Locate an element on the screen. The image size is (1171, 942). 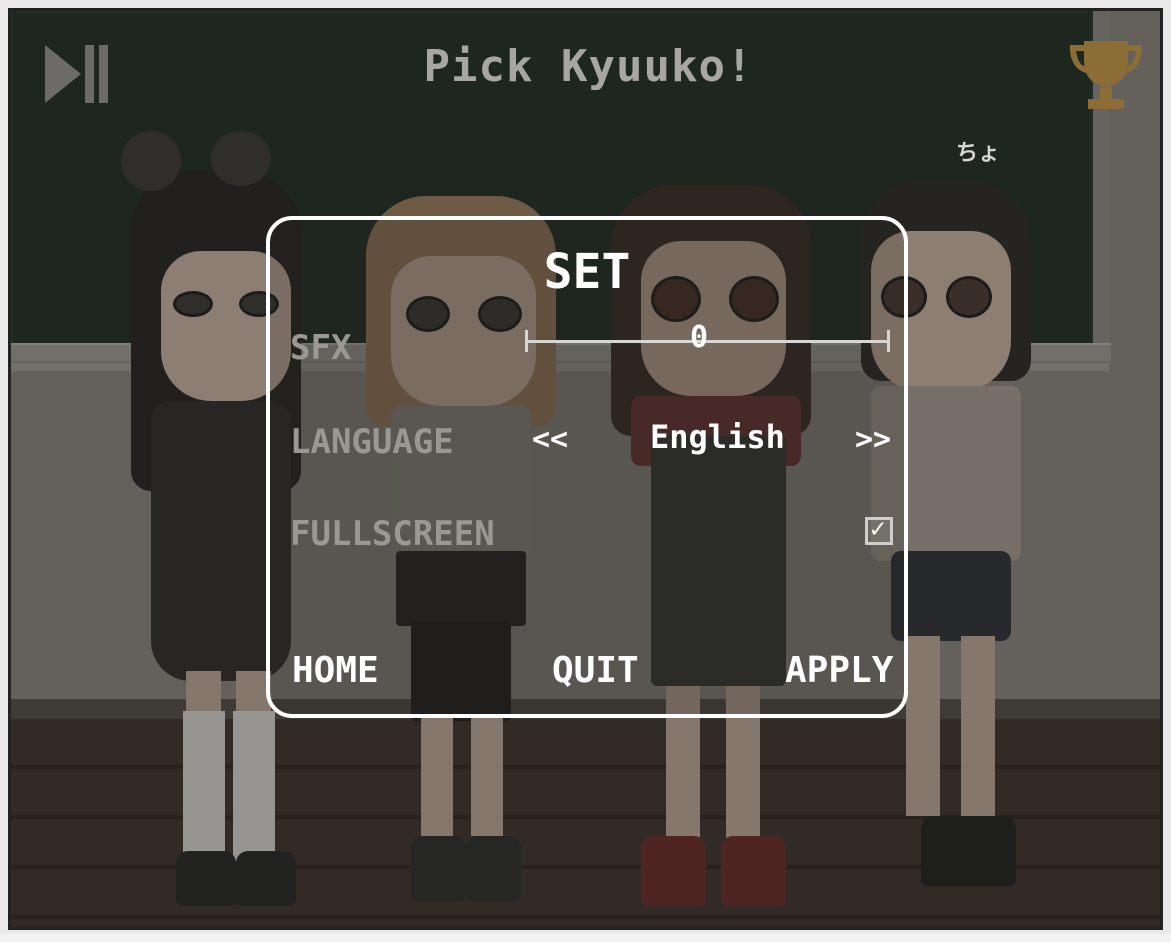
language-prev-button: << is located at coordinates (550, 439).